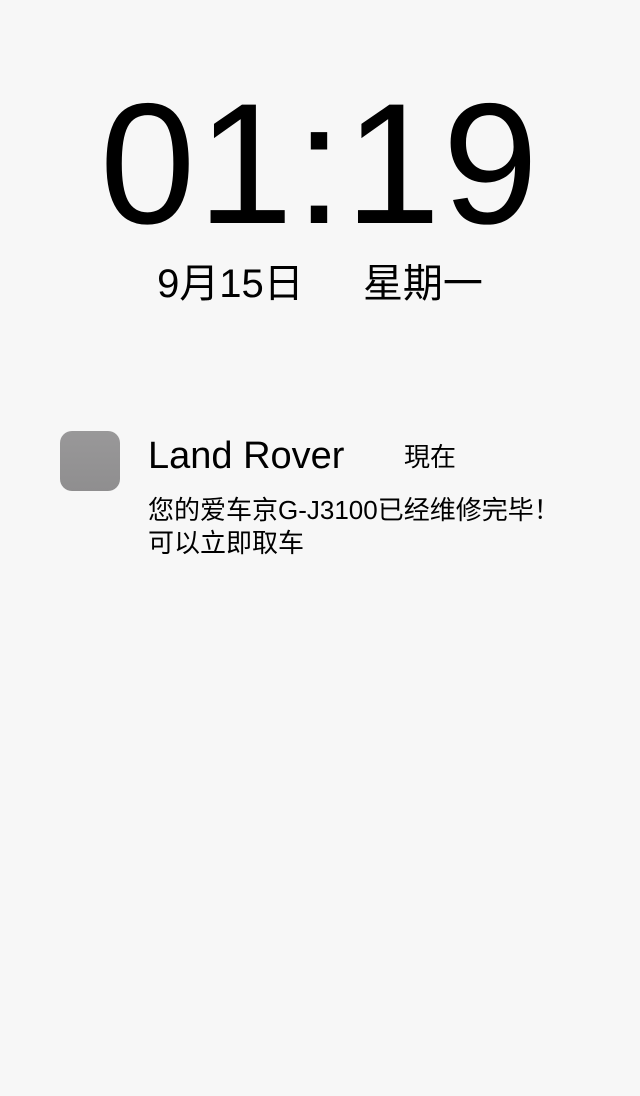  Describe the element at coordinates (320, 164) in the screenshot. I see `clock-time: 01:19` at that location.